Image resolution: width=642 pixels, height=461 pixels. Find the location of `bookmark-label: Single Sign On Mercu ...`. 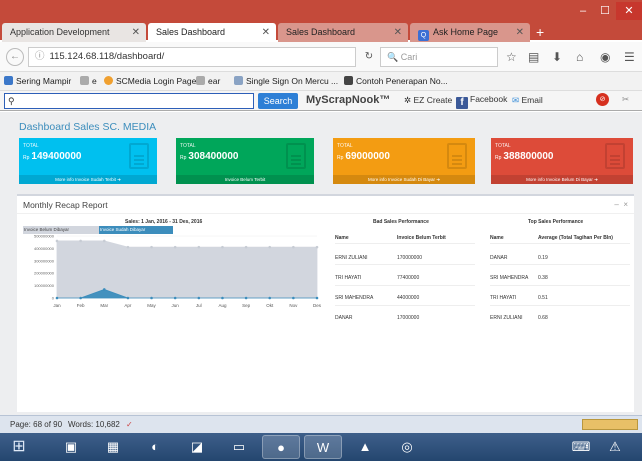

bookmark-label: Single Sign On Mercu ... is located at coordinates (292, 81).